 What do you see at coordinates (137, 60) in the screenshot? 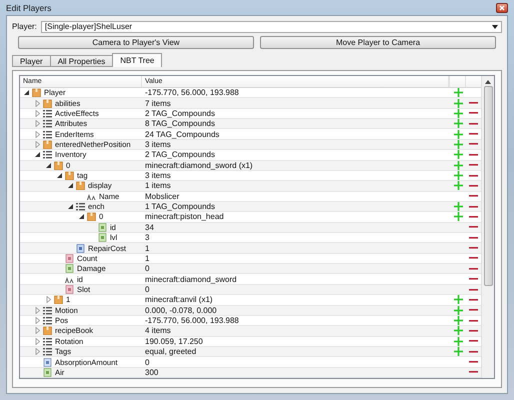
I see `tab: NBT Tree` at bounding box center [137, 60].